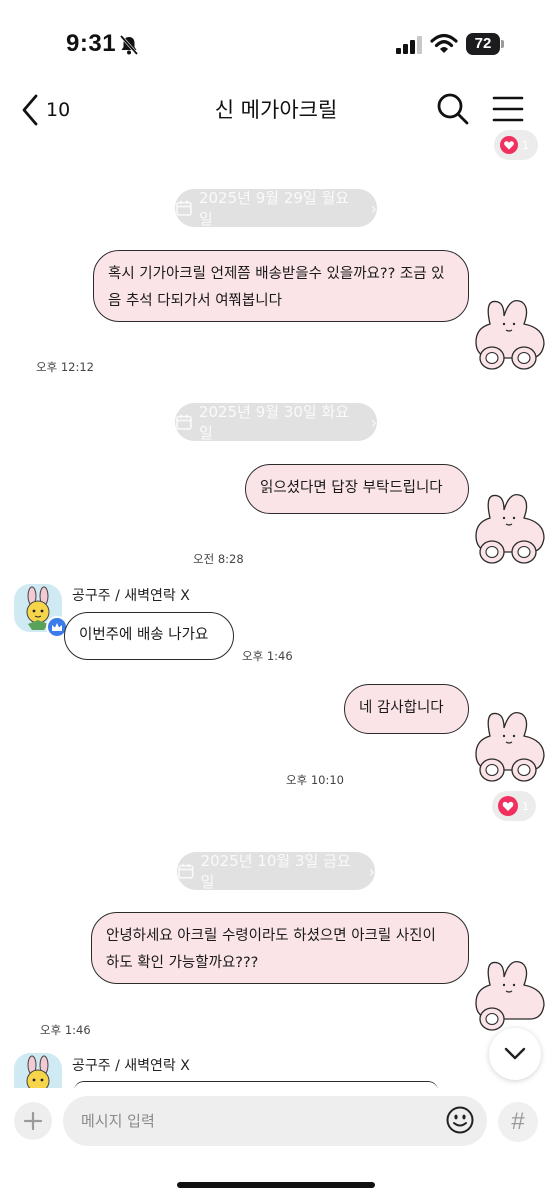  I want to click on message-timestamp: 오후 10:10, so click(315, 780).